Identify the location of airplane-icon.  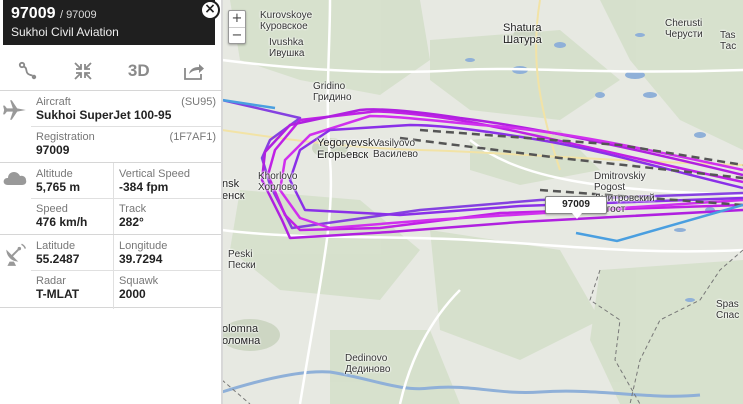
(14, 110).